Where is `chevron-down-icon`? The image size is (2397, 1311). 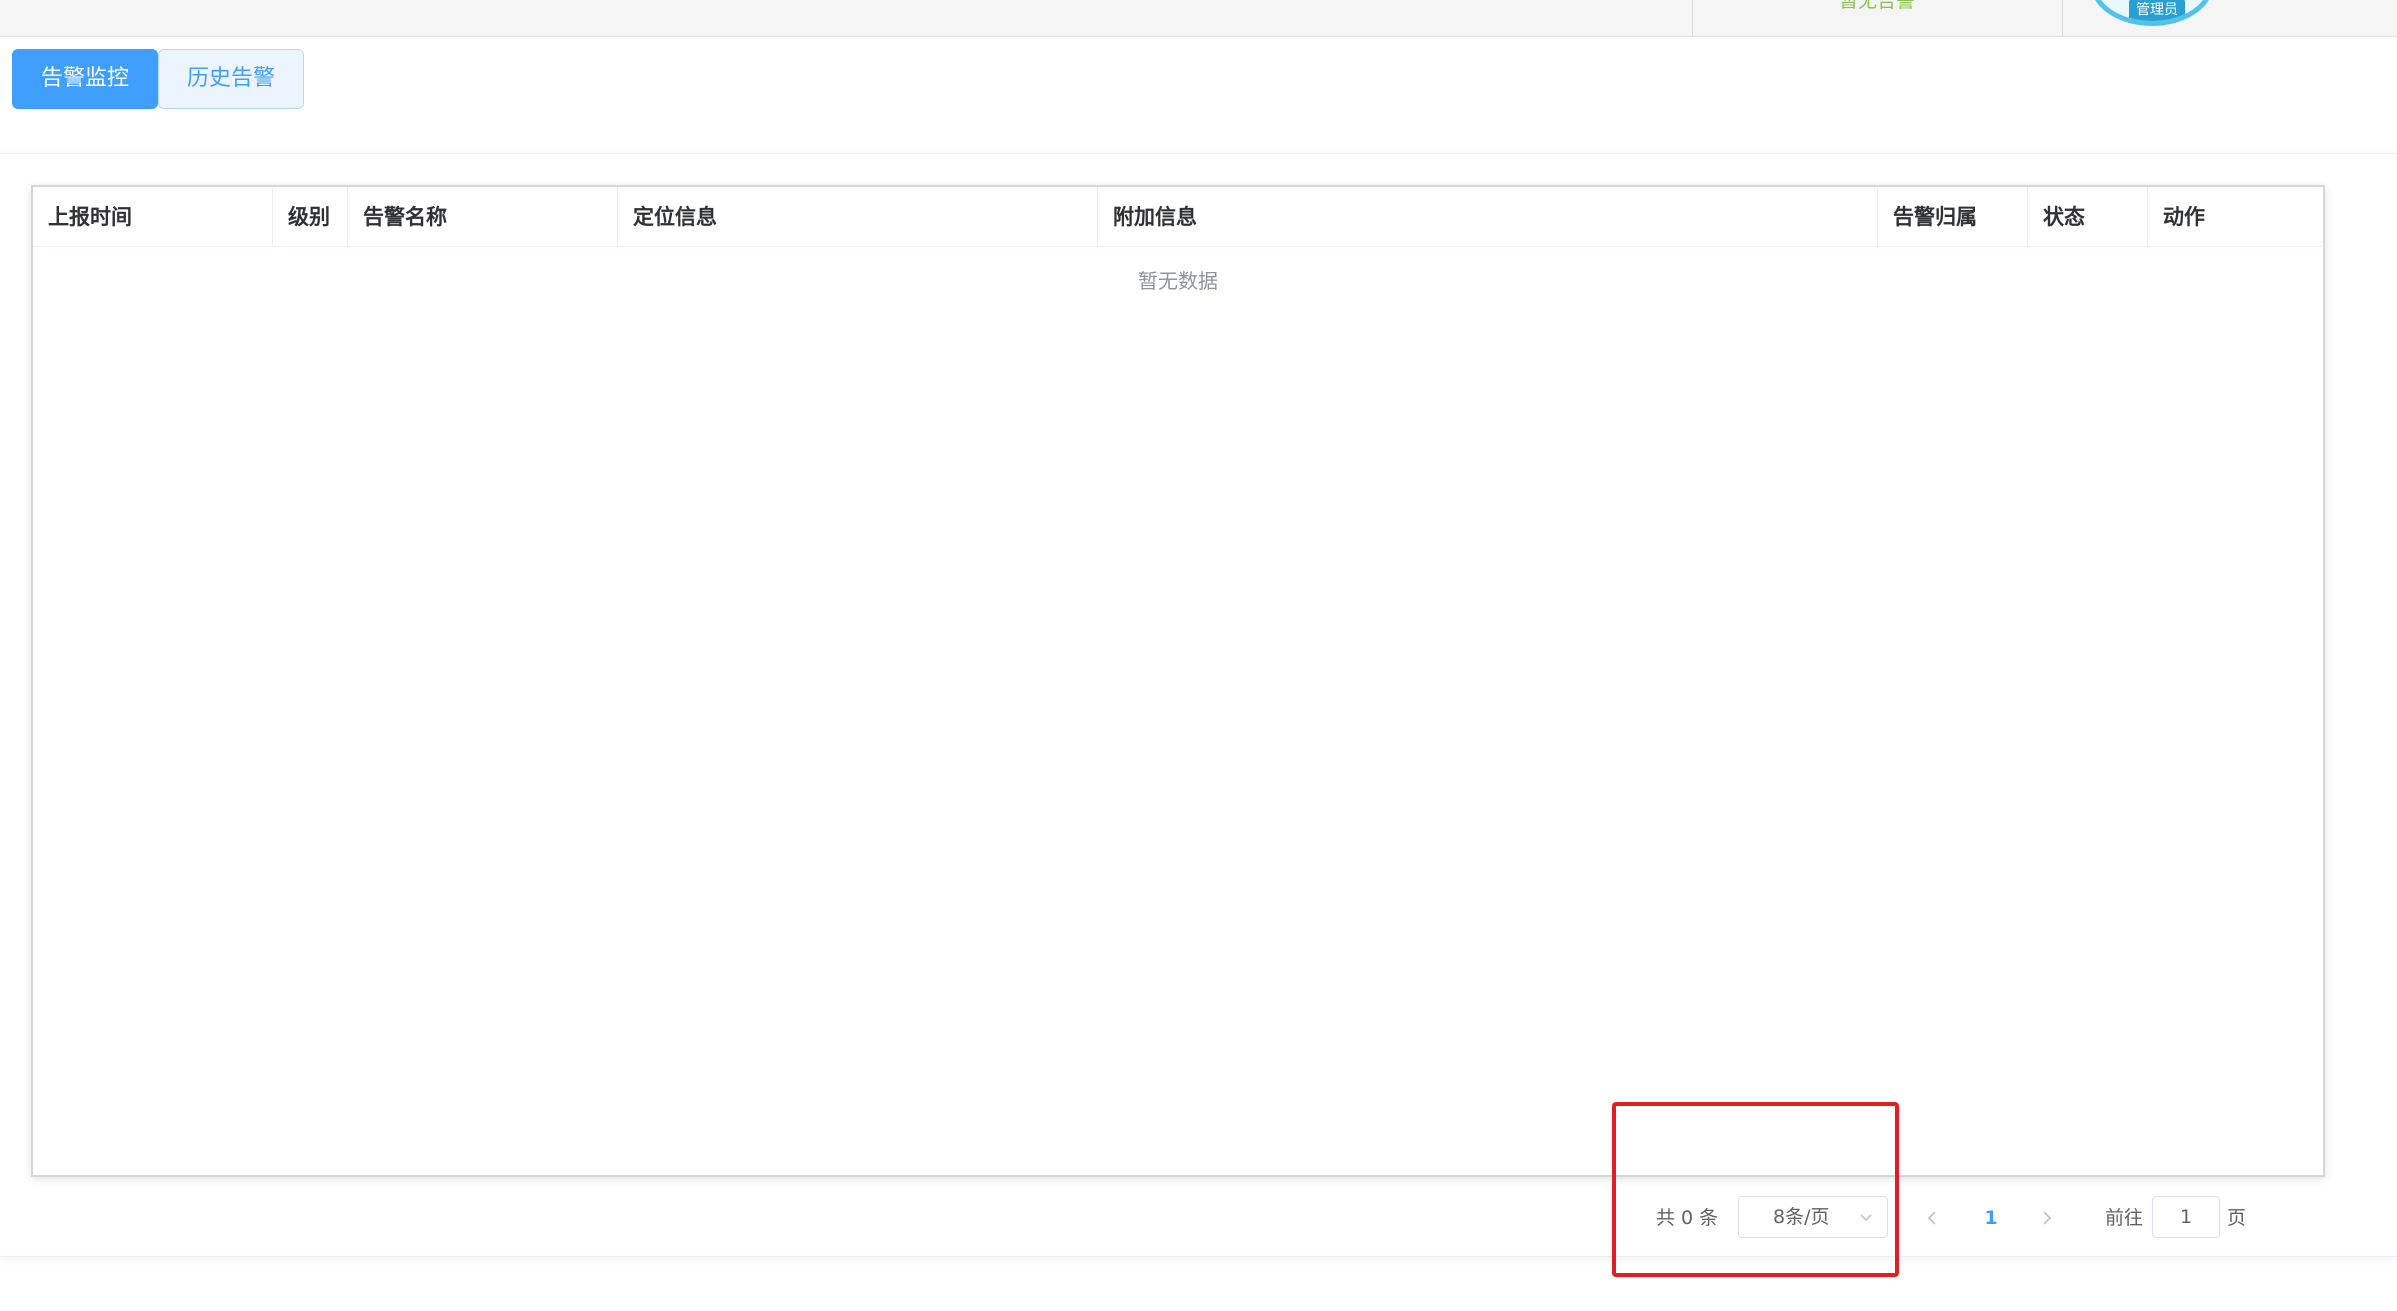
chevron-down-icon is located at coordinates (1866, 1218).